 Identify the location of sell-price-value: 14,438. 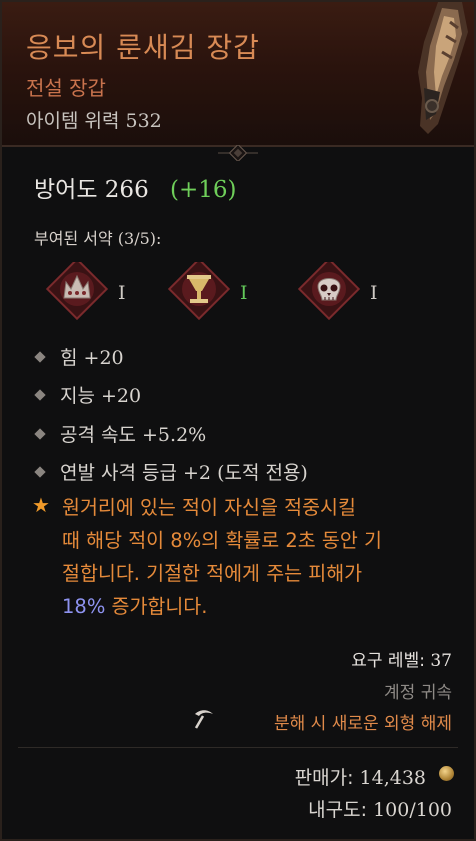
(392, 778).